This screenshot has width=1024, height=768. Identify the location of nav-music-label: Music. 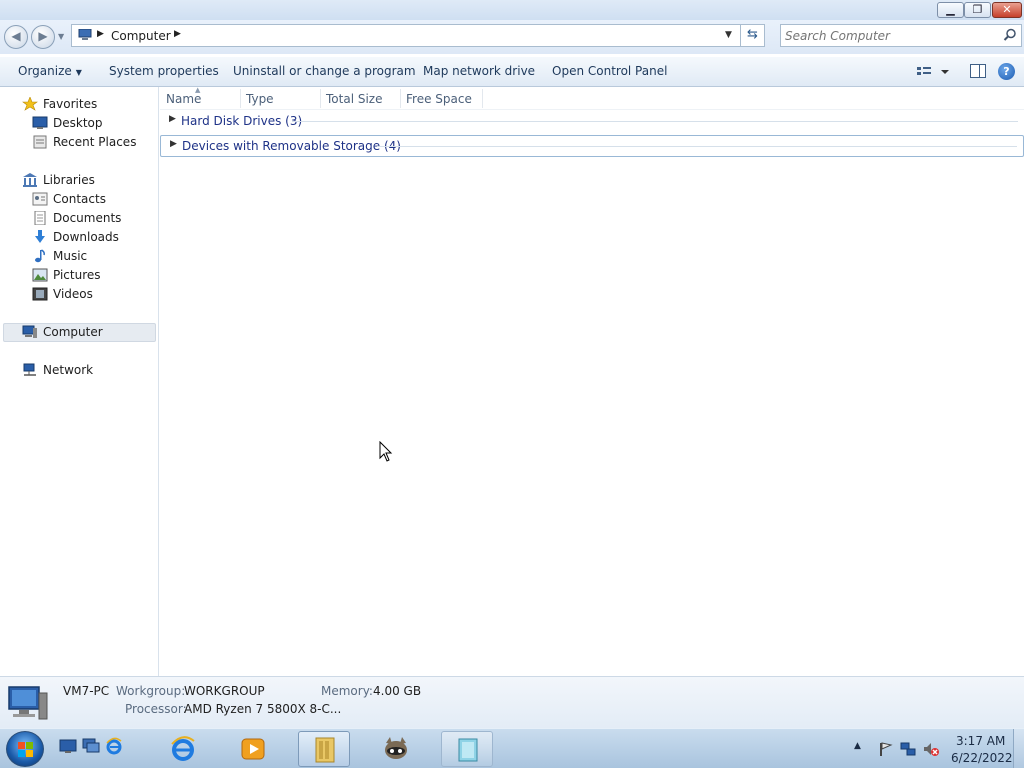
(70, 256).